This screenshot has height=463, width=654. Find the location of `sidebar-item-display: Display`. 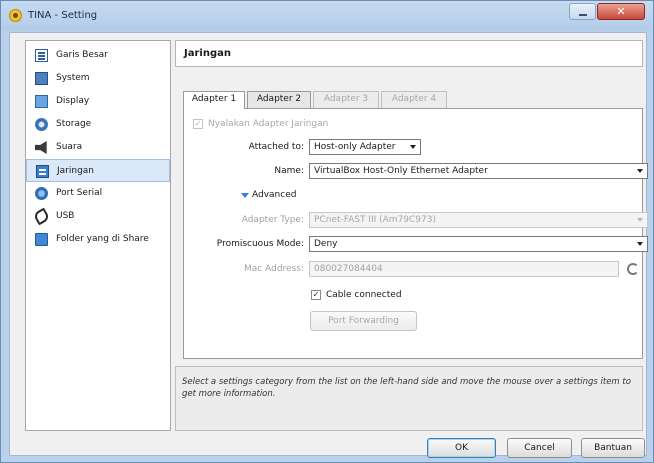

sidebar-item-display: Display is located at coordinates (98, 101).